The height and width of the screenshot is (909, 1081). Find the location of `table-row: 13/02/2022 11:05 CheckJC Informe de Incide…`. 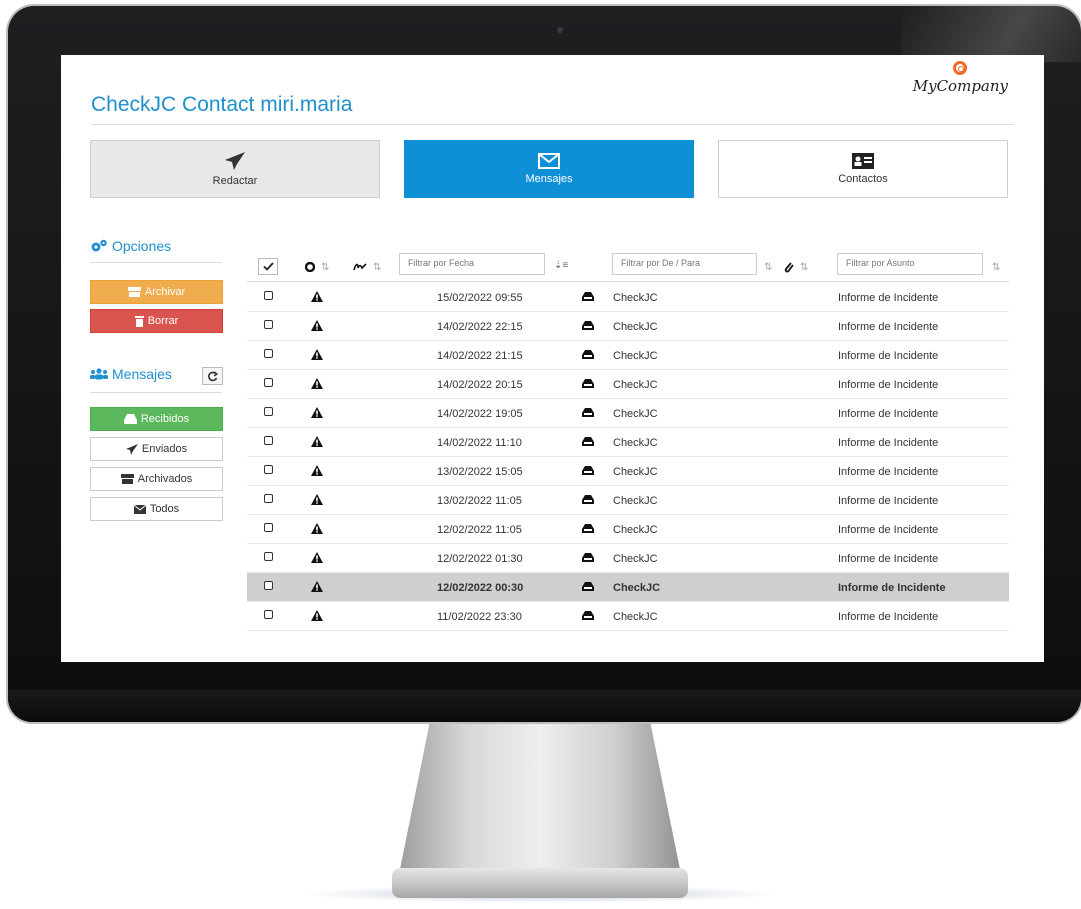

table-row: 13/02/2022 11:05 CheckJC Informe de Incide… is located at coordinates (628, 500).